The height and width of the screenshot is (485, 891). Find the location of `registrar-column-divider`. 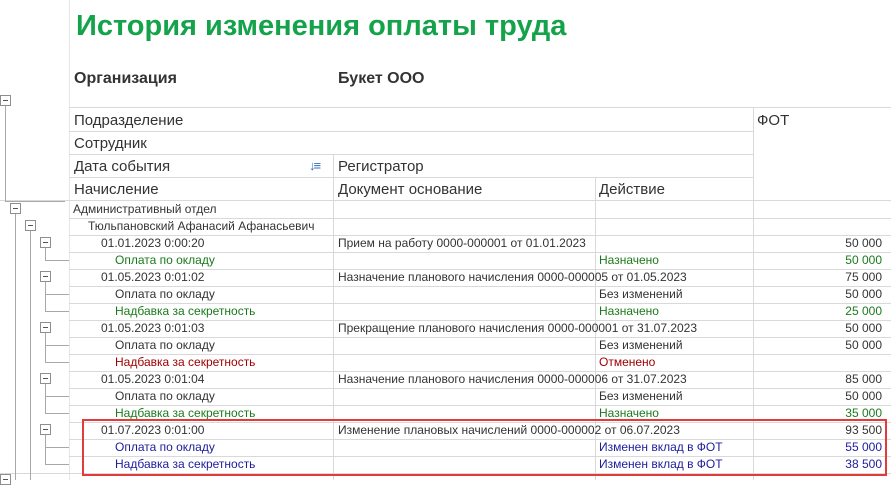

registrar-column-divider is located at coordinates (333, 317).